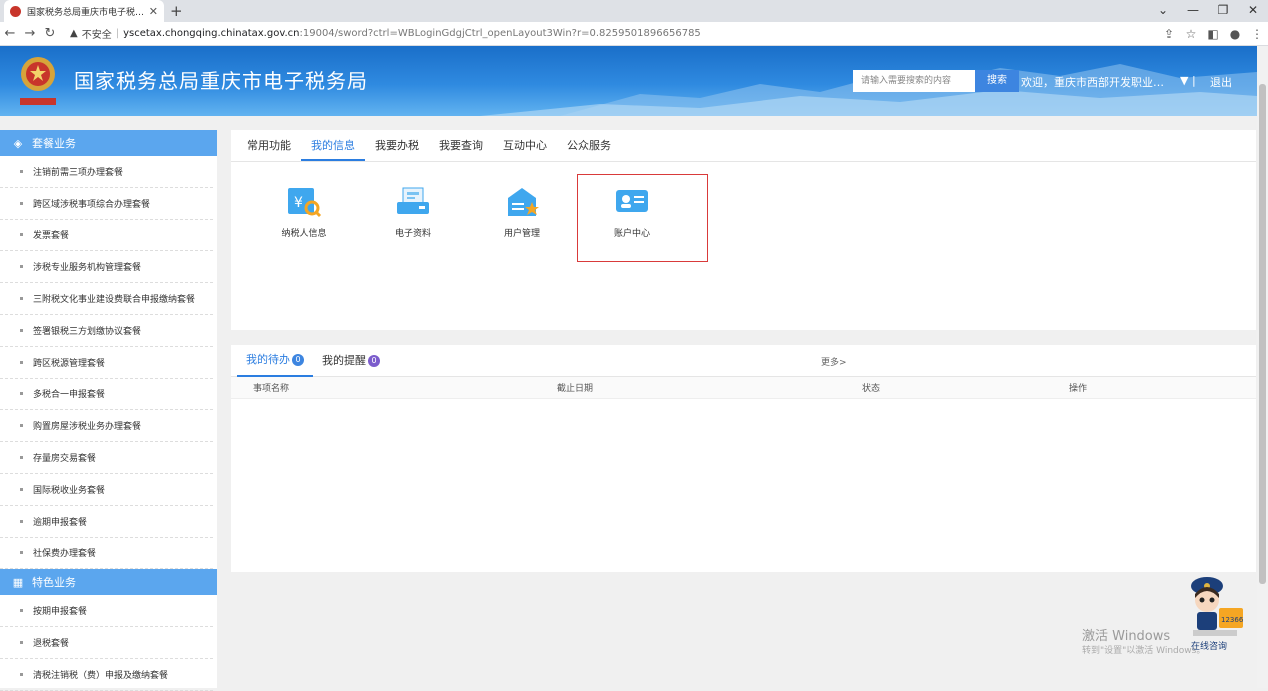 Image resolution: width=1268 pixels, height=691 pixels. What do you see at coordinates (413, 226) in the screenshot?
I see `tile-e-documents: 电子资料` at bounding box center [413, 226].